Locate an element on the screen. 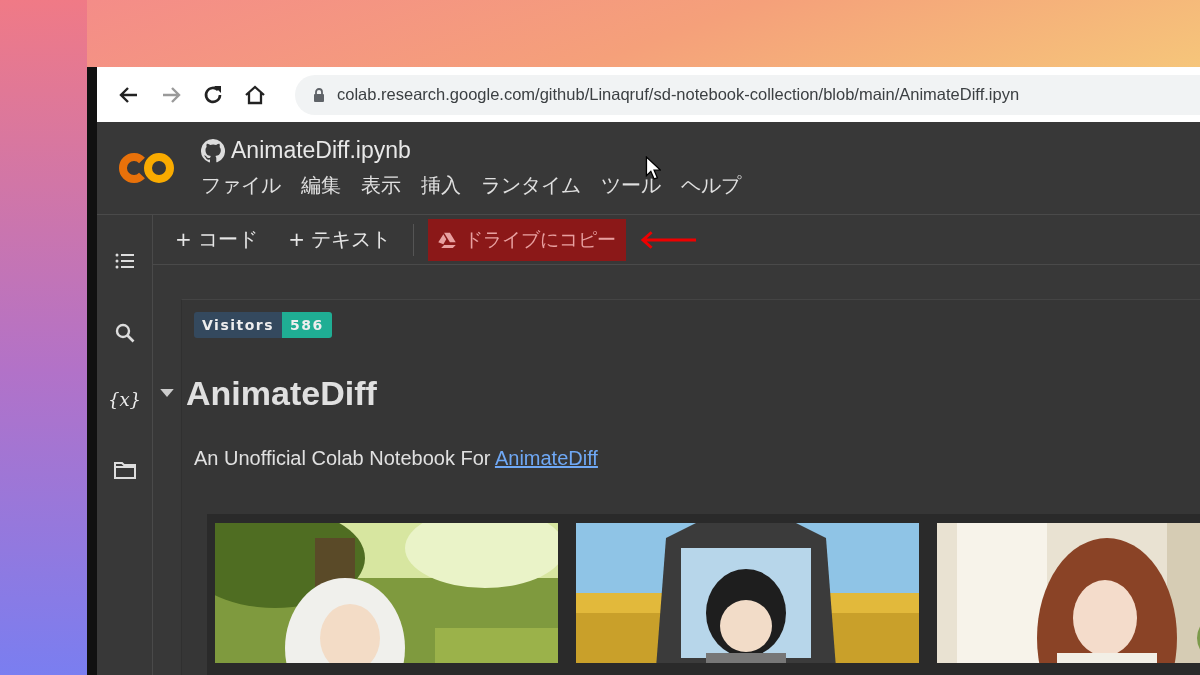  toolbar-button: + コード is located at coordinates (217, 239).